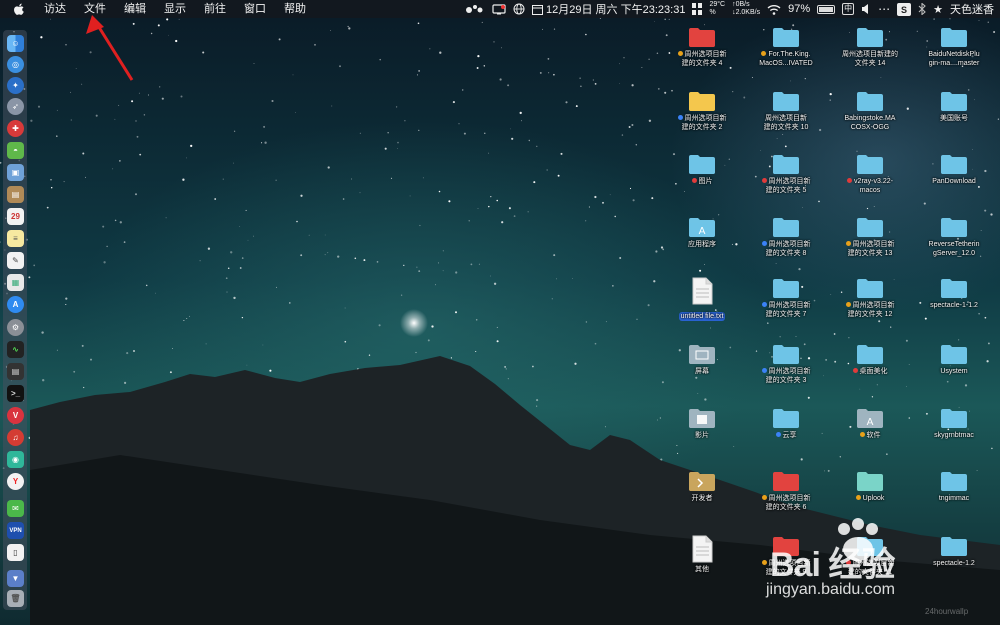 Image resolution: width=1000 pixels, height=625 pixels. What do you see at coordinates (947, 611) in the screenshot?
I see `wallpaper-credit: 24hourwallp` at bounding box center [947, 611].